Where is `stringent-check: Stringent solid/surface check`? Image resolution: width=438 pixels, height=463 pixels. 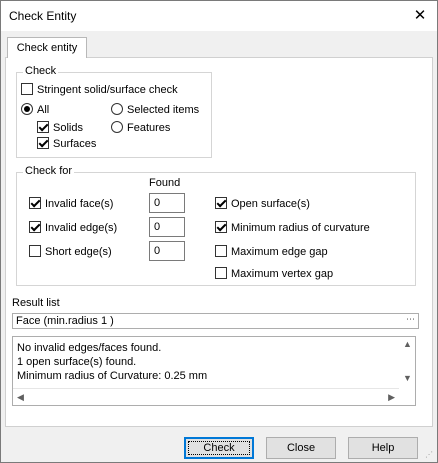
stringent-check: Stringent solid/surface check is located at coordinates (99, 89).